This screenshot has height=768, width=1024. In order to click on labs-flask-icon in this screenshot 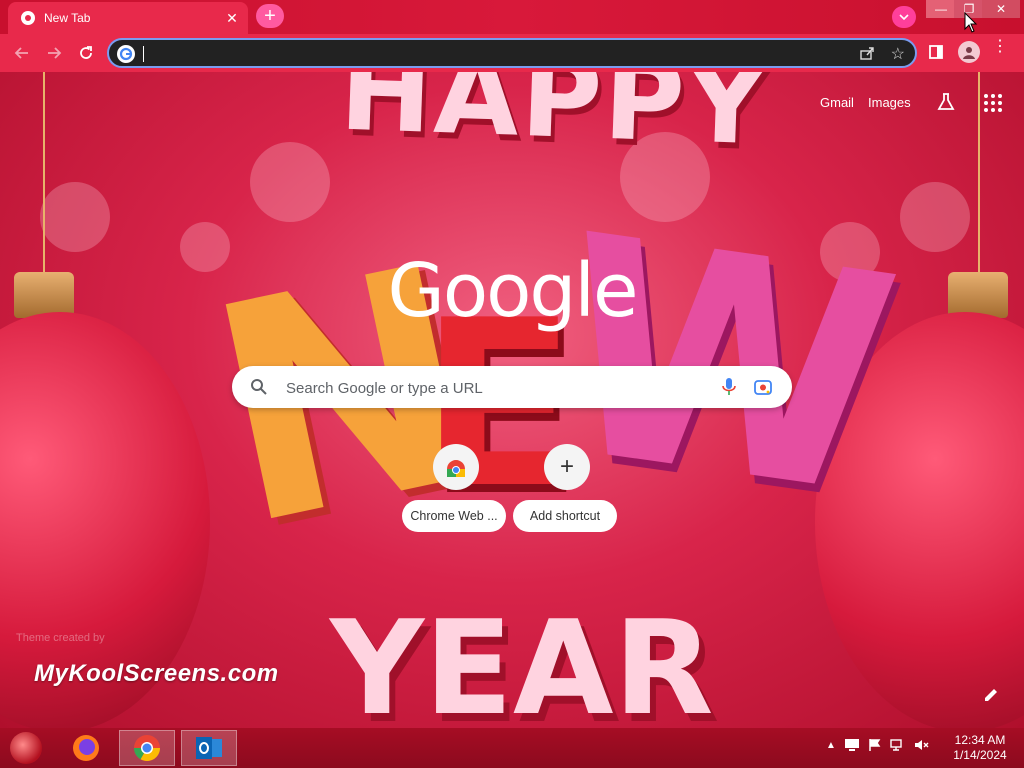, I will do `click(946, 102)`.